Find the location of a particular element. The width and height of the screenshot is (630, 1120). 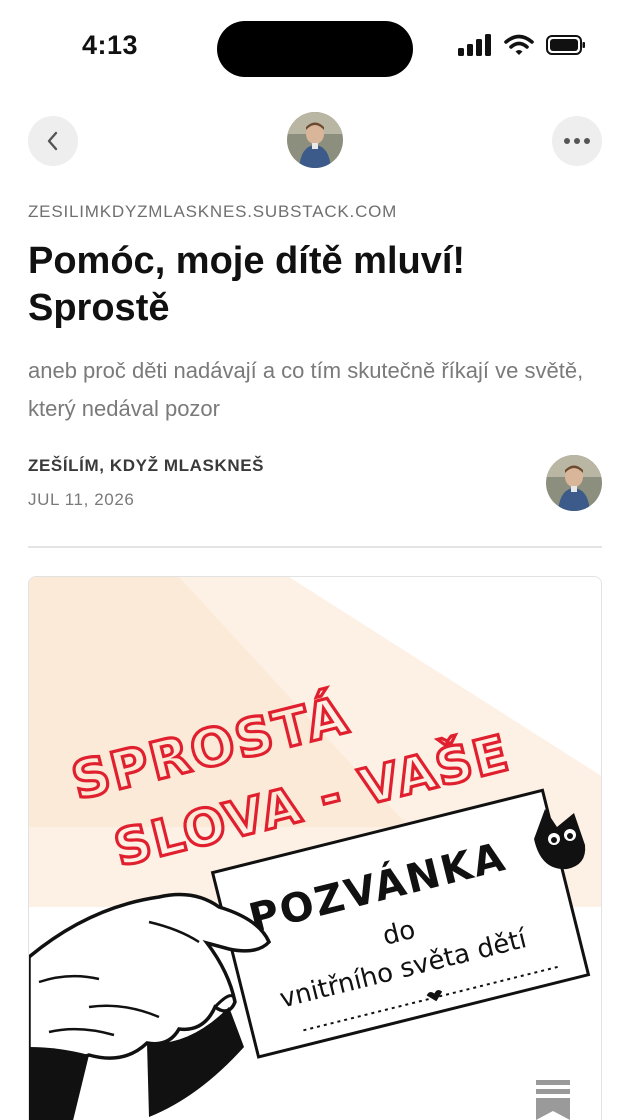

publication-avatar is located at coordinates (315, 140).